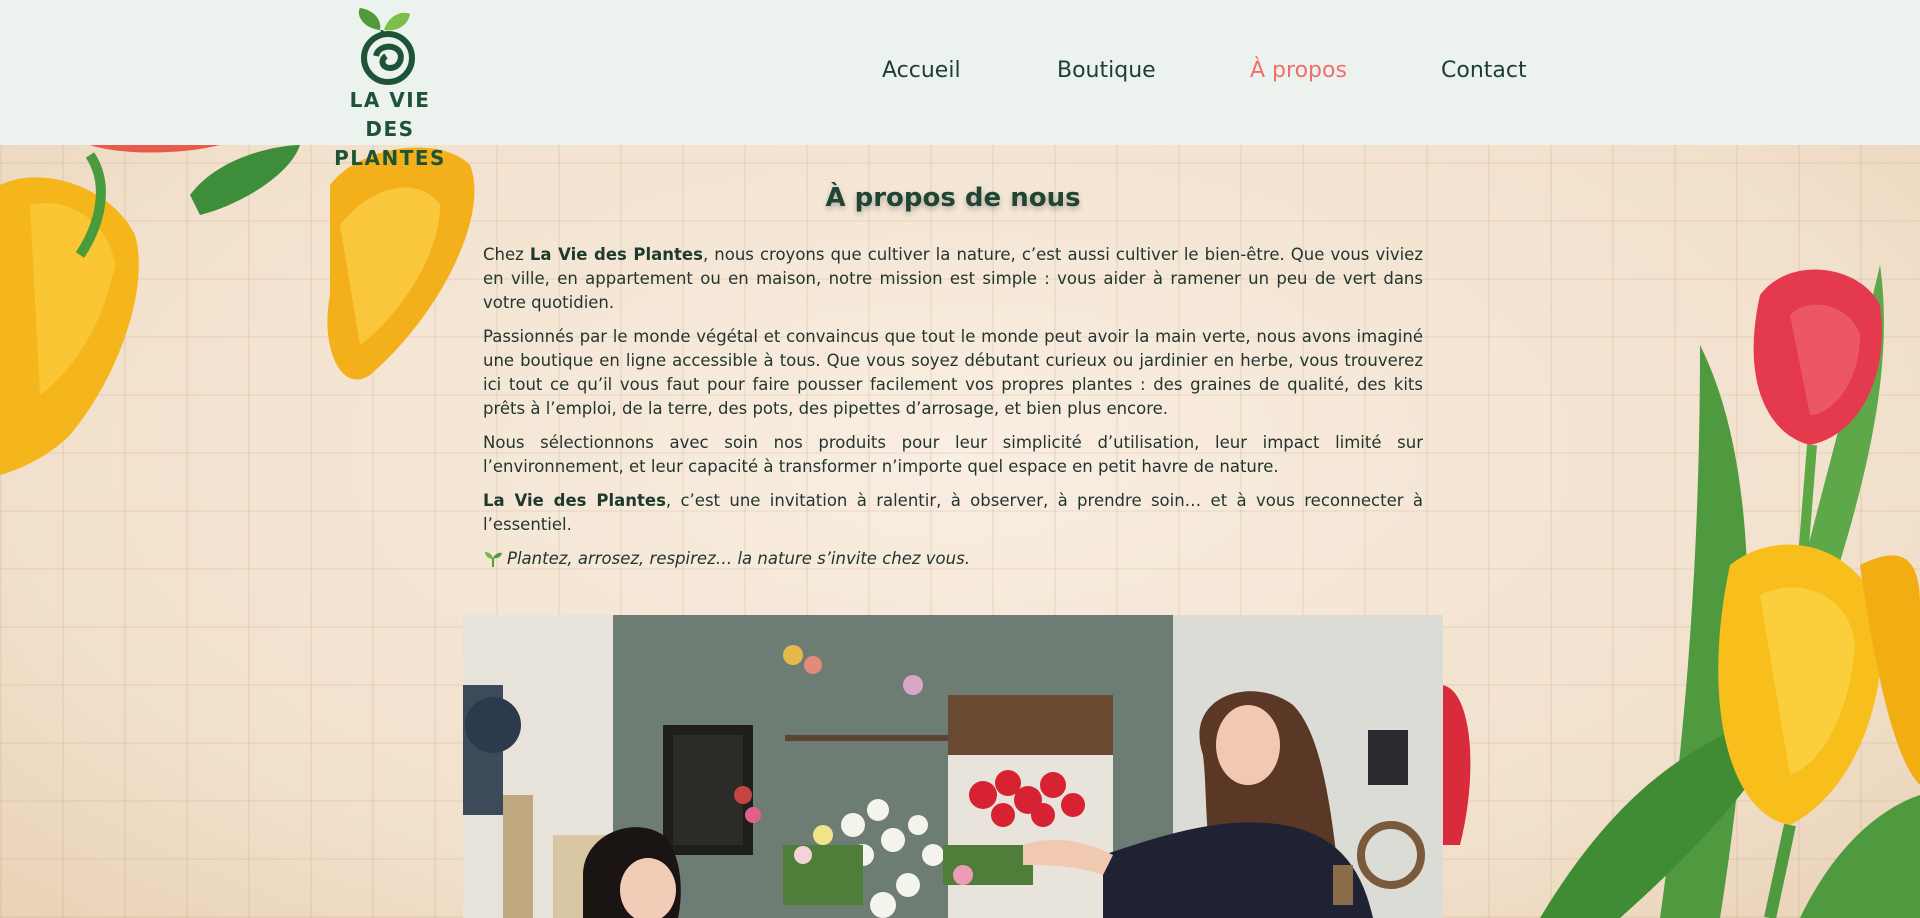  What do you see at coordinates (390, 158) in the screenshot?
I see `brand-line-2: PLANTES` at bounding box center [390, 158].